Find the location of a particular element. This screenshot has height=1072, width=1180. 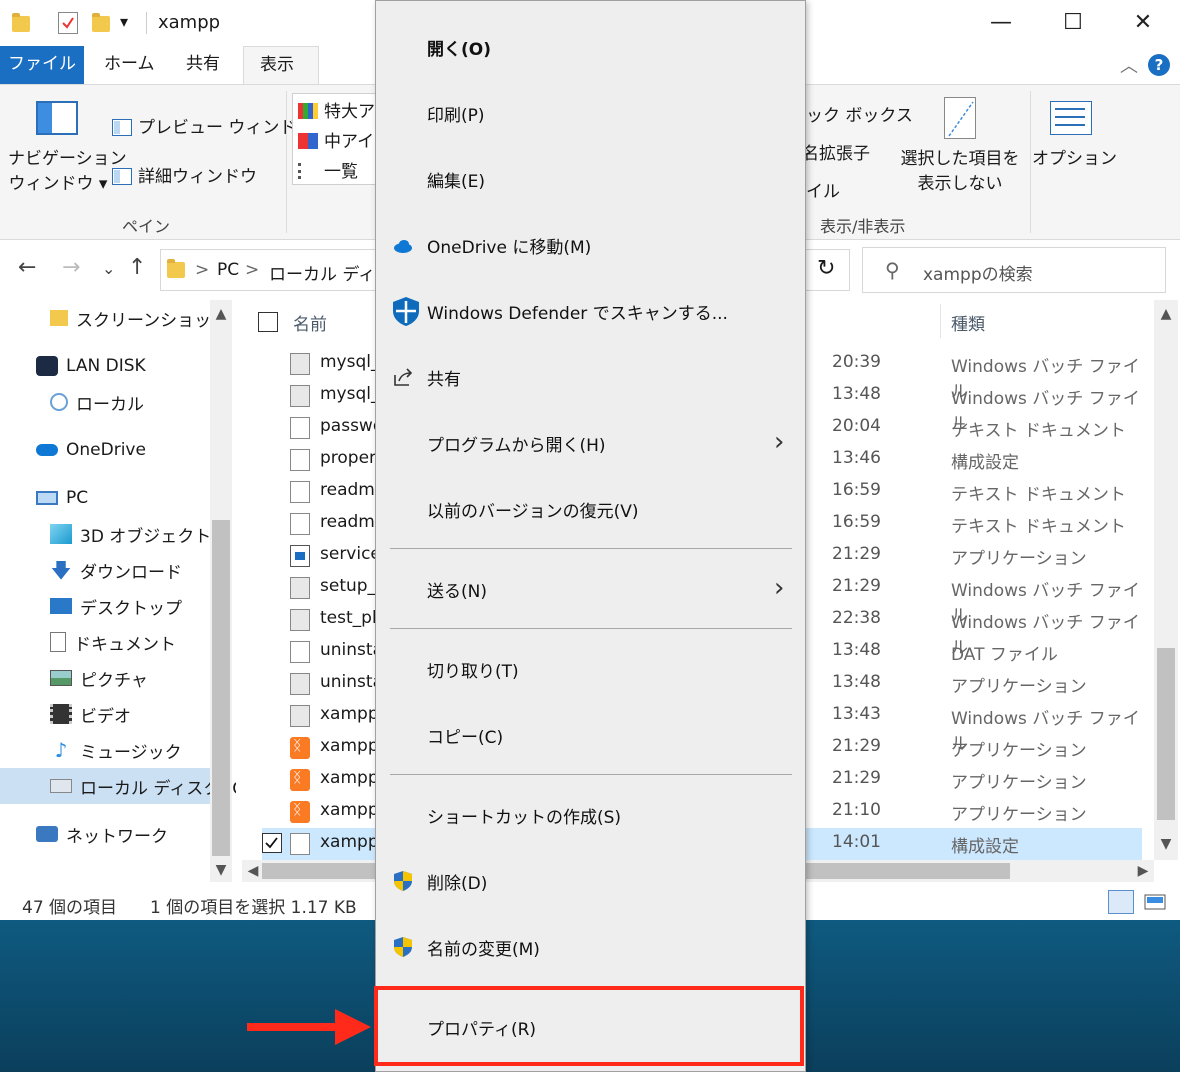

select-all-checkbox is located at coordinates (268, 322).